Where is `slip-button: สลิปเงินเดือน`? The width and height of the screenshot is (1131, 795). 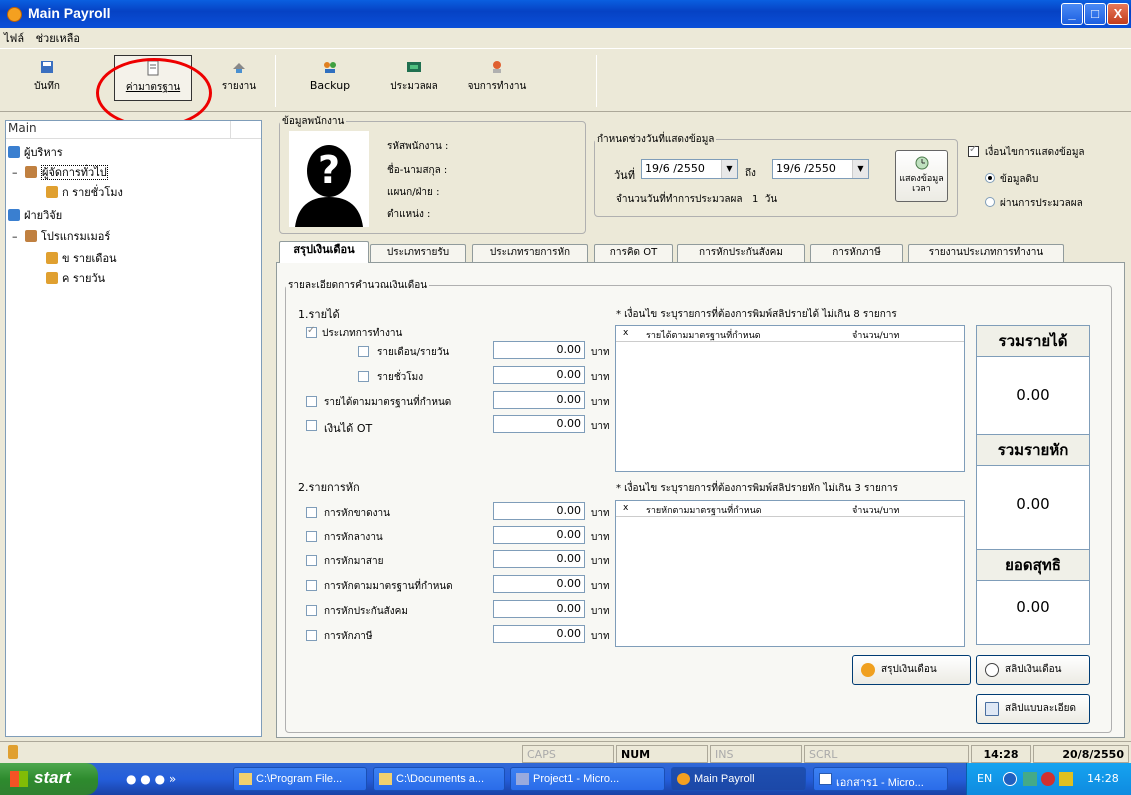
slip-button: สลิปเงินเดือน is located at coordinates (1033, 670).